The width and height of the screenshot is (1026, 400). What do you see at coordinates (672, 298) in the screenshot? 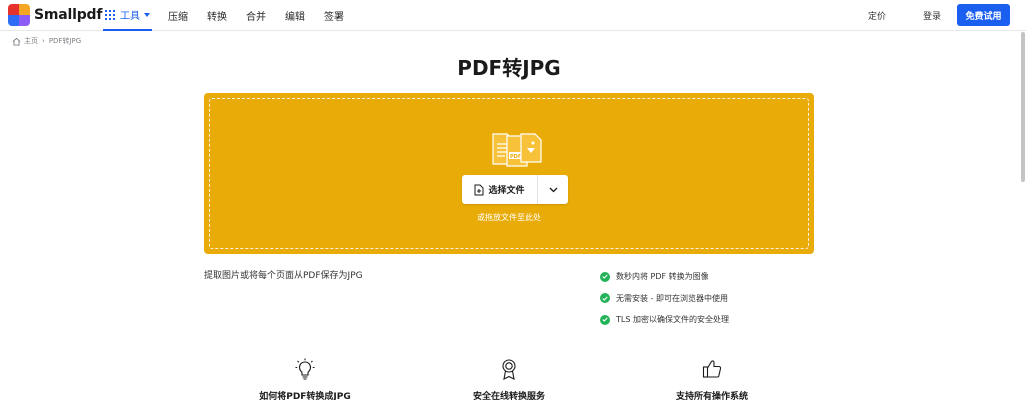
I see `feature-text: 无需安装 - 即可在浏览器中使用` at bounding box center [672, 298].